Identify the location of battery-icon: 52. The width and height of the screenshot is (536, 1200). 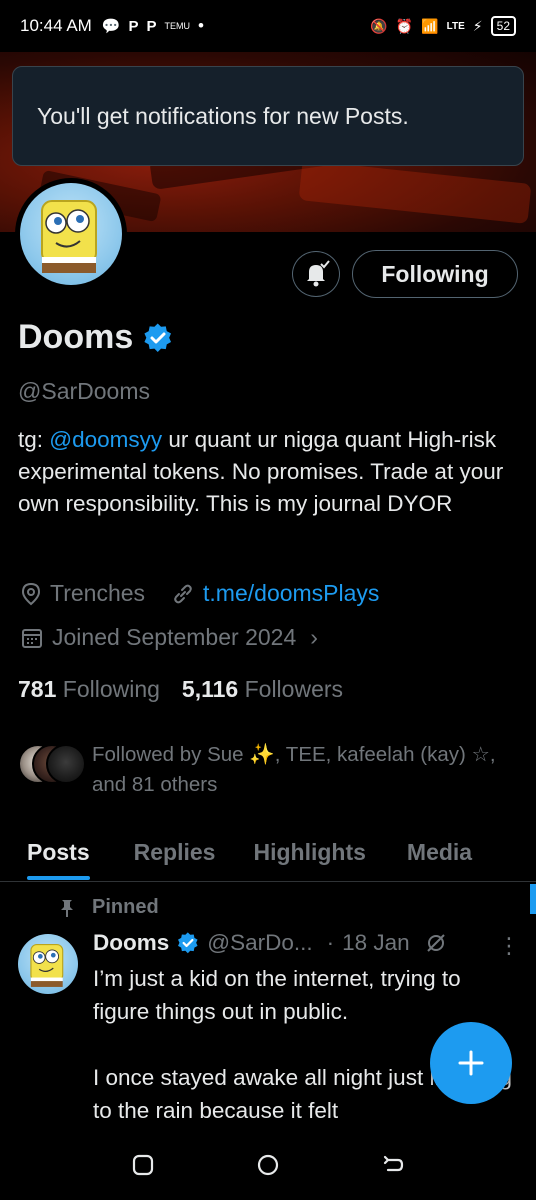
(503, 26).